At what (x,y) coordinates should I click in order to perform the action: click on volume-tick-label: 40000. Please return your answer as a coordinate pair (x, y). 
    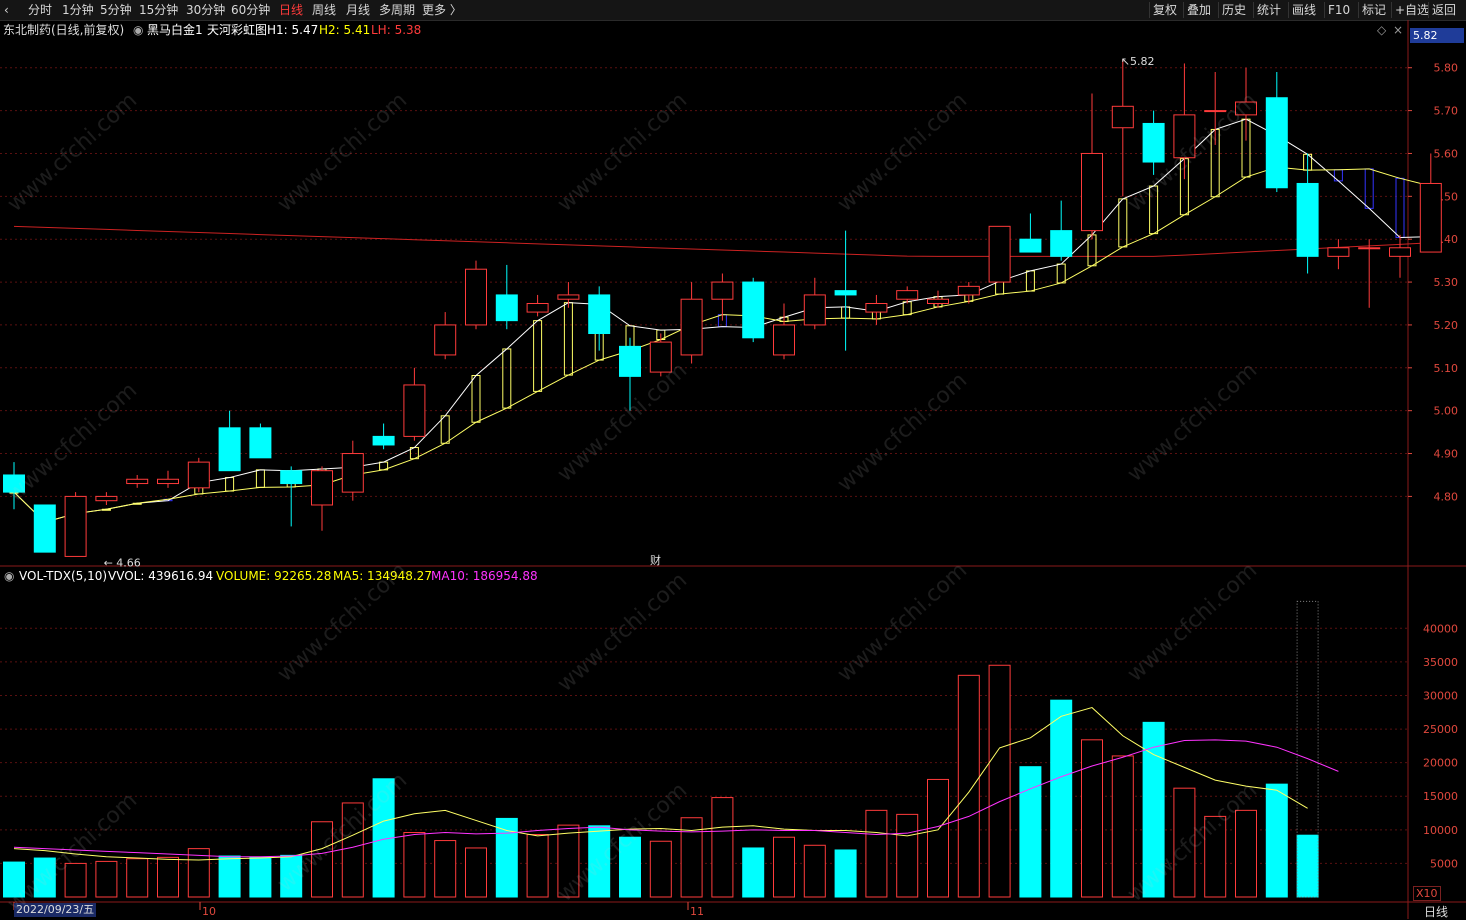
    Looking at the image, I should click on (1440, 628).